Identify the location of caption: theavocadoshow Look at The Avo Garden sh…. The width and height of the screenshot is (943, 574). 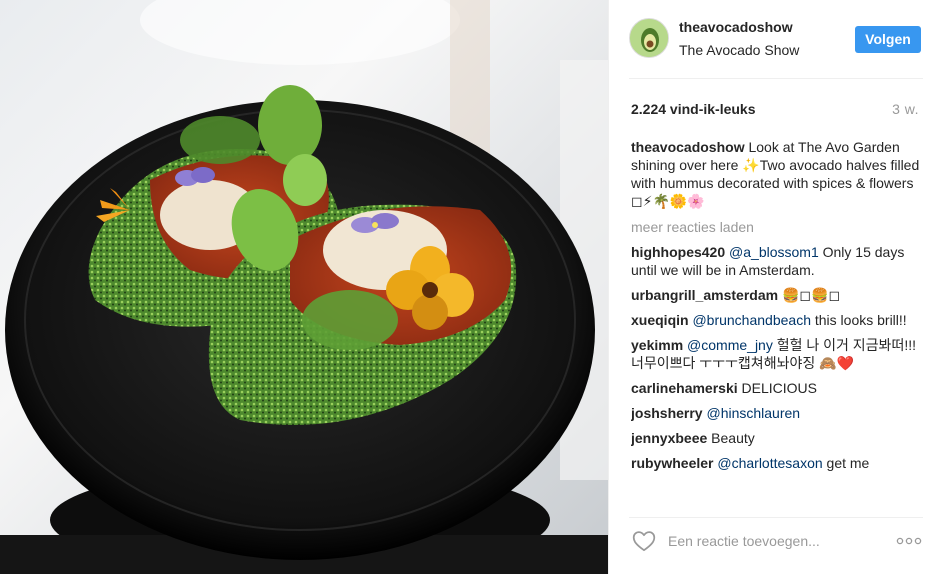
(777, 174).